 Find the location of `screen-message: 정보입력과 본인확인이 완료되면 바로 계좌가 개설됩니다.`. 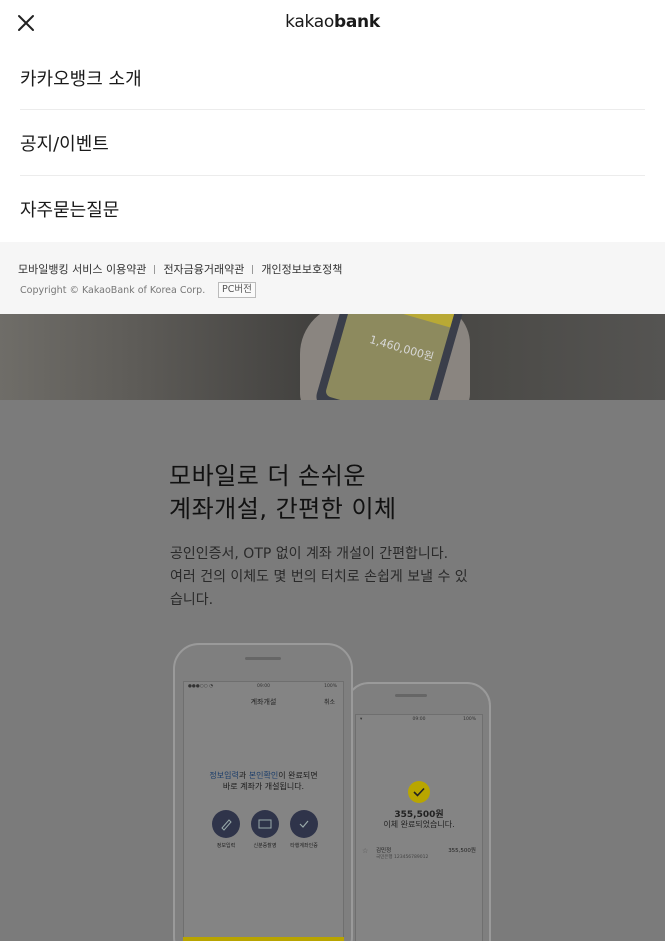

screen-message: 정보입력과 본인확인이 완료되면 바로 계좌가 개설됩니다. is located at coordinates (263, 781).